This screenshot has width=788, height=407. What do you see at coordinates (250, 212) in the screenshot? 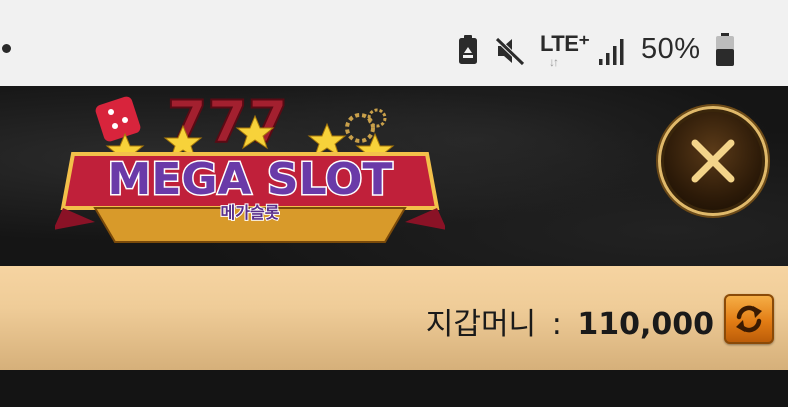
I see `logo-subtitle: 메가슬롯` at bounding box center [250, 212].